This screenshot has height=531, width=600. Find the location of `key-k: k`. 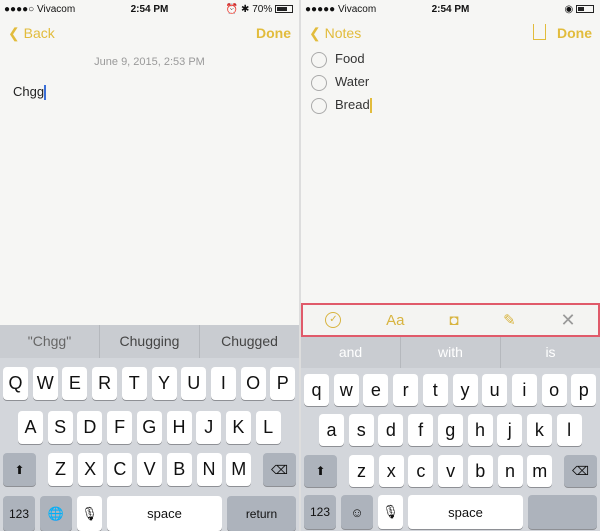

key-k: k is located at coordinates (539, 430).